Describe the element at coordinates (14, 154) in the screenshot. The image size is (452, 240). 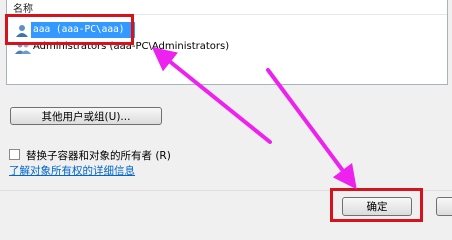
I see `replace-owner-checkbox` at that location.